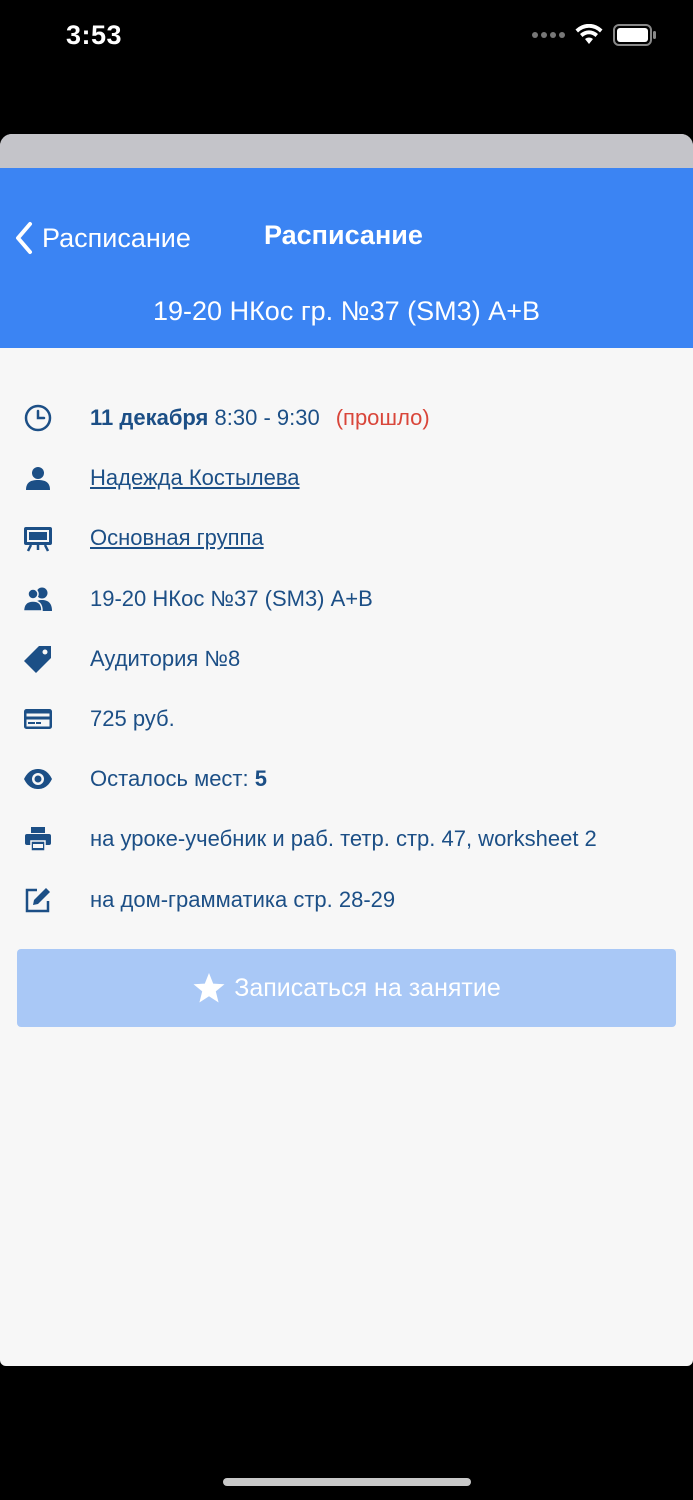 Image resolution: width=693 pixels, height=1500 pixels. What do you see at coordinates (195, 478) in the screenshot?
I see `teacher-link: Надежда Костылева` at bounding box center [195, 478].